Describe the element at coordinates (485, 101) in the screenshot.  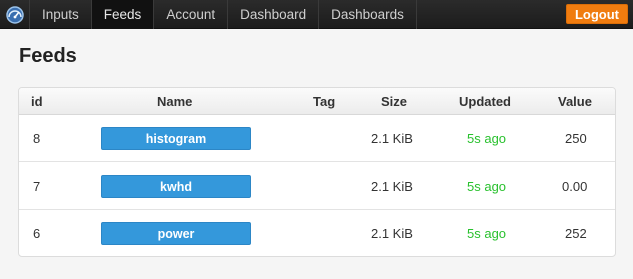
I see `column-header-updated: Updated` at that location.